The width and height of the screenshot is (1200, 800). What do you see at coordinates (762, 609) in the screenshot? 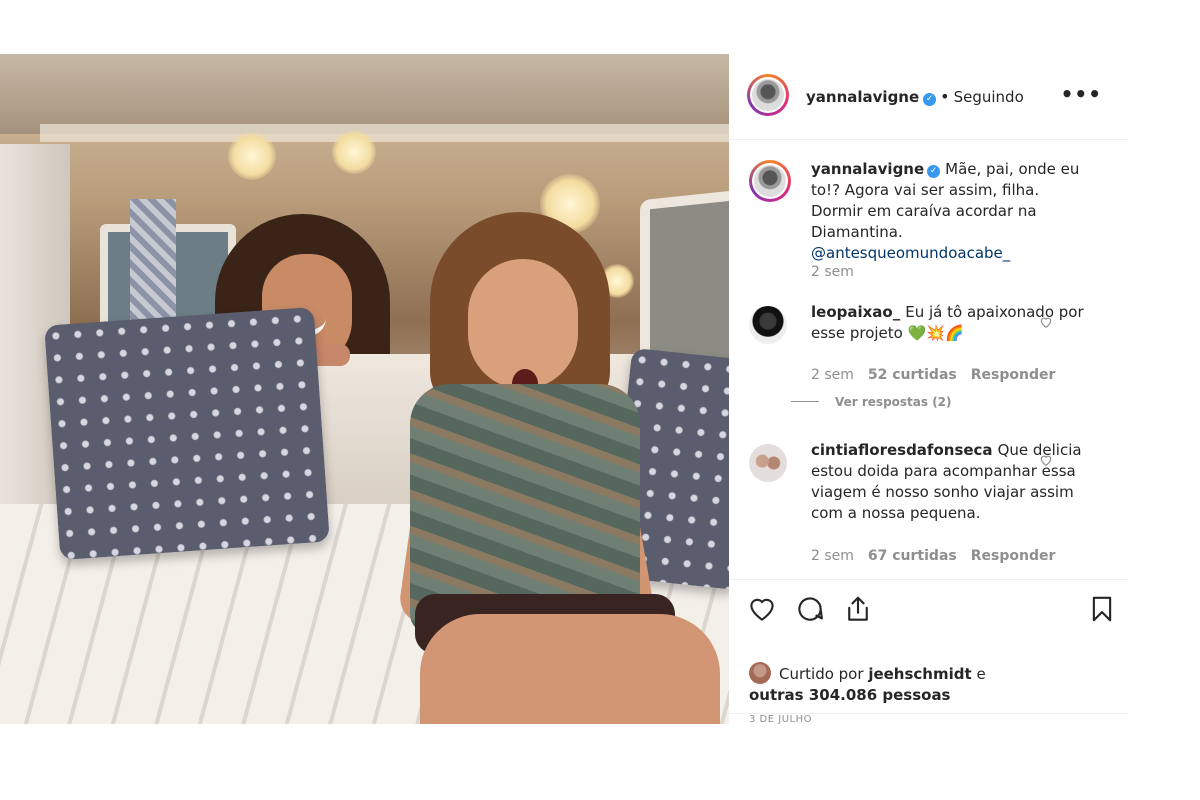
I see `heart-icon` at bounding box center [762, 609].